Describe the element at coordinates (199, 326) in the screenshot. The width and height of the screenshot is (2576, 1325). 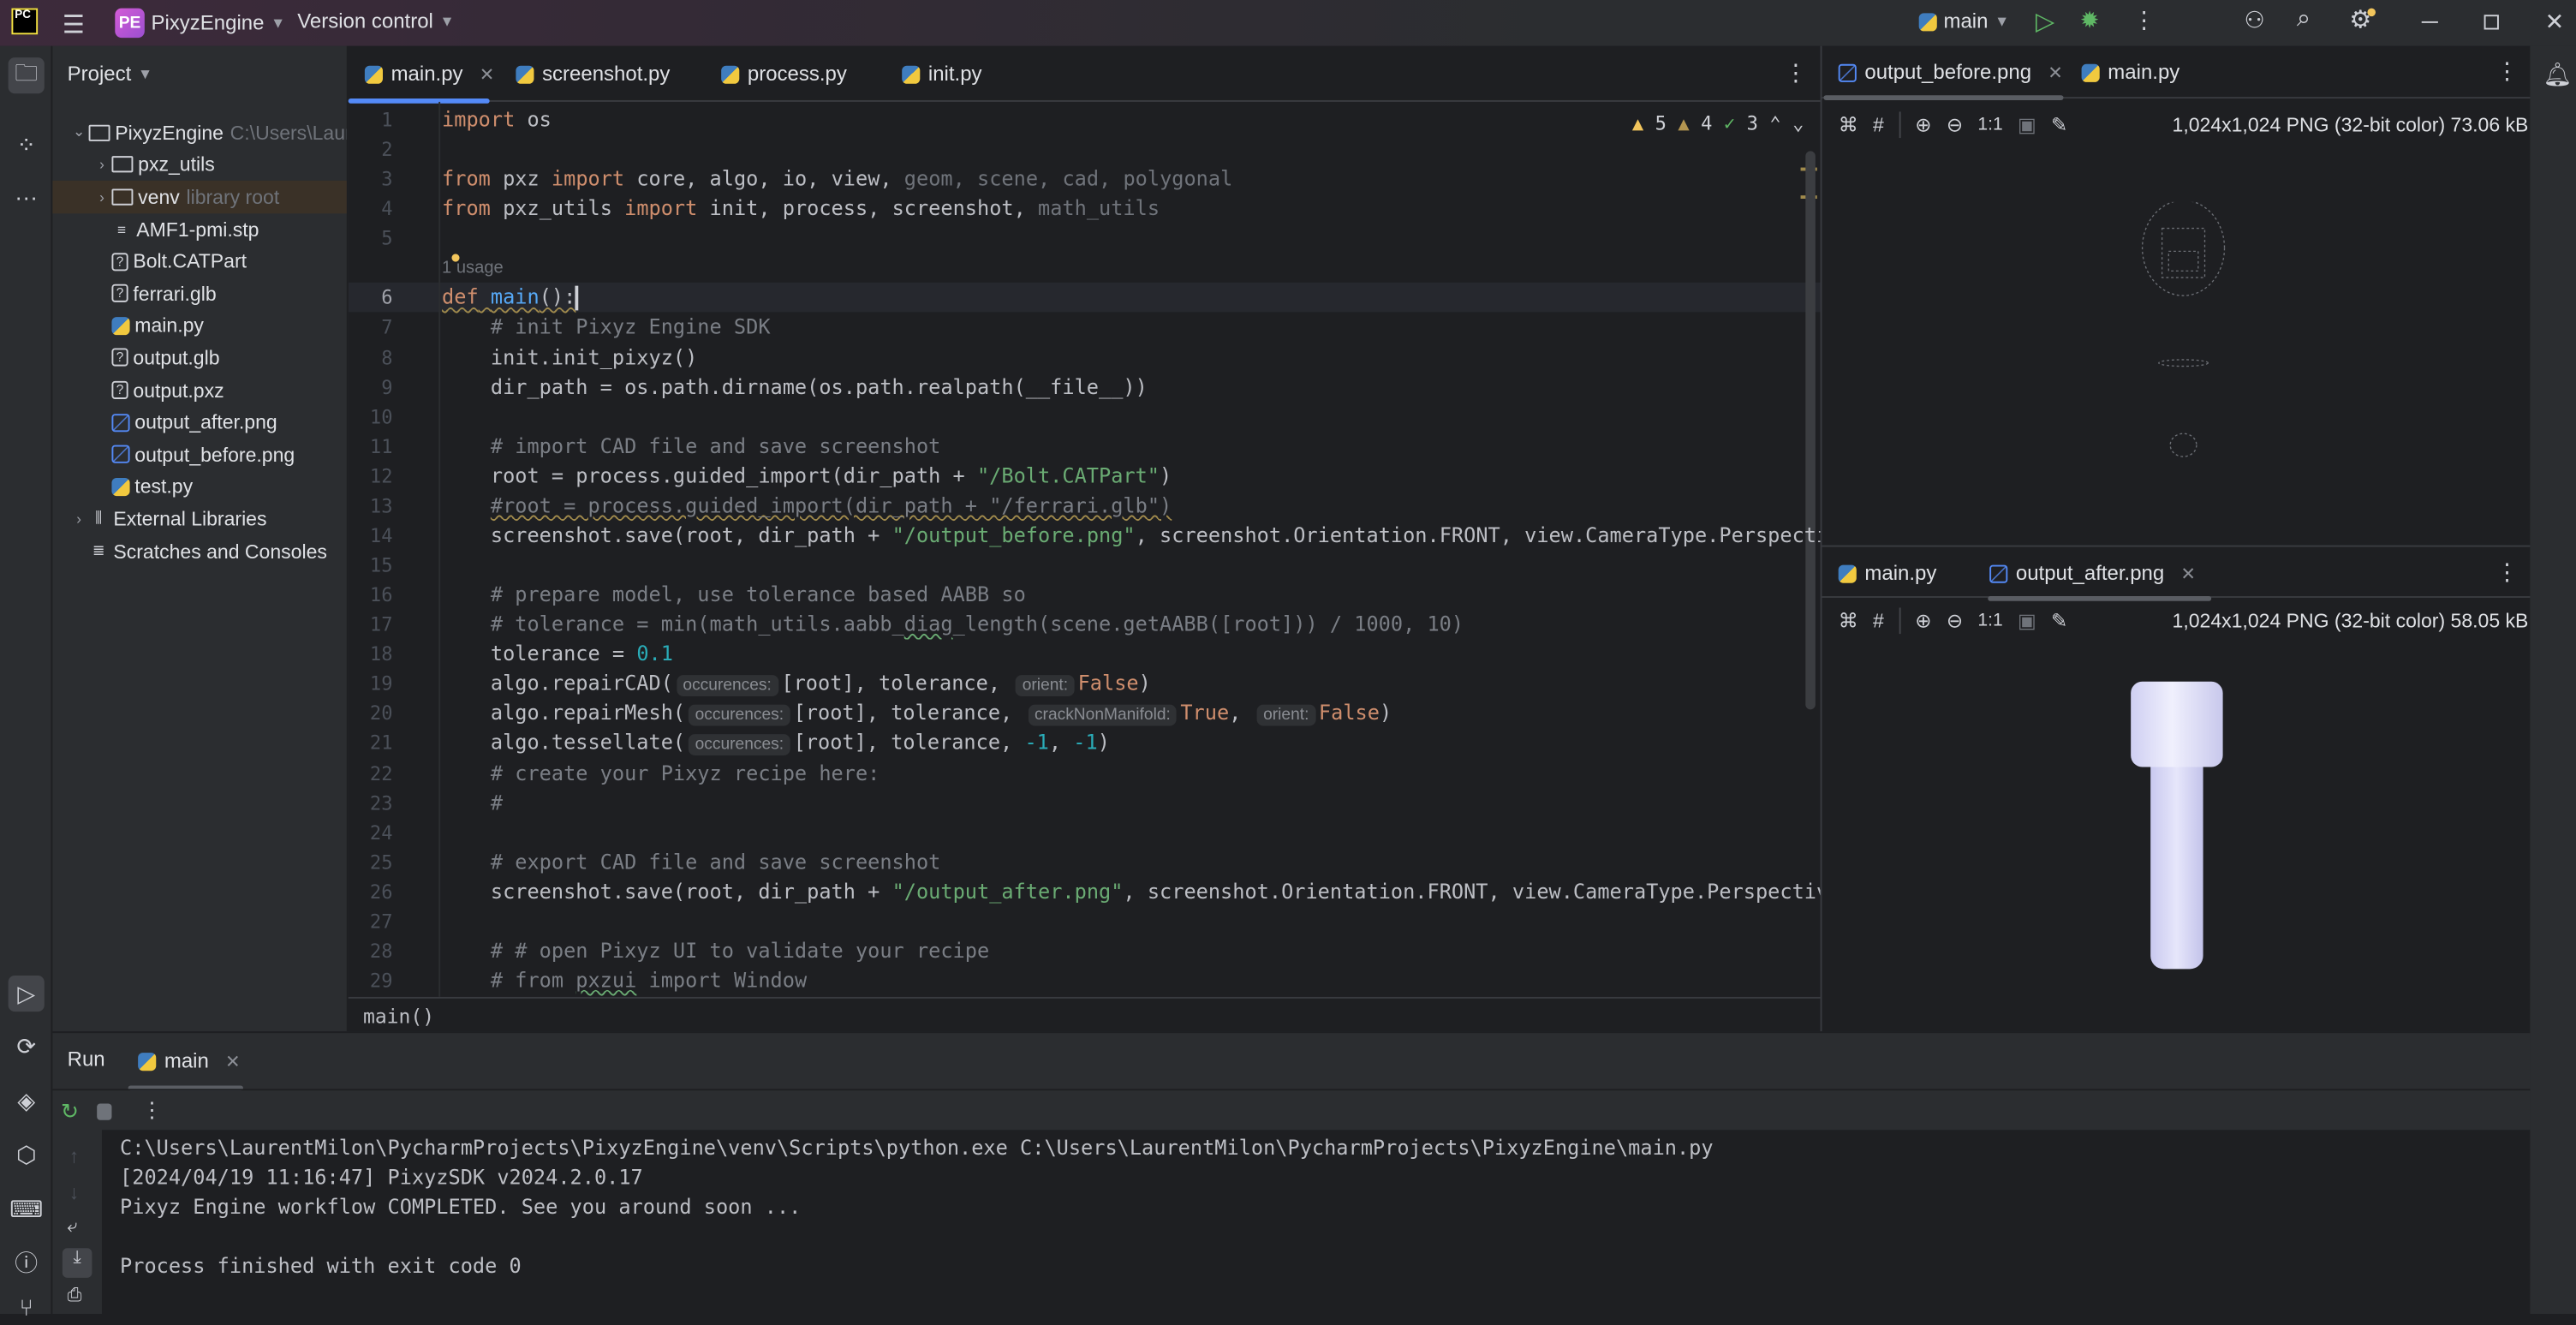
I see `tree-item: main.py` at that location.